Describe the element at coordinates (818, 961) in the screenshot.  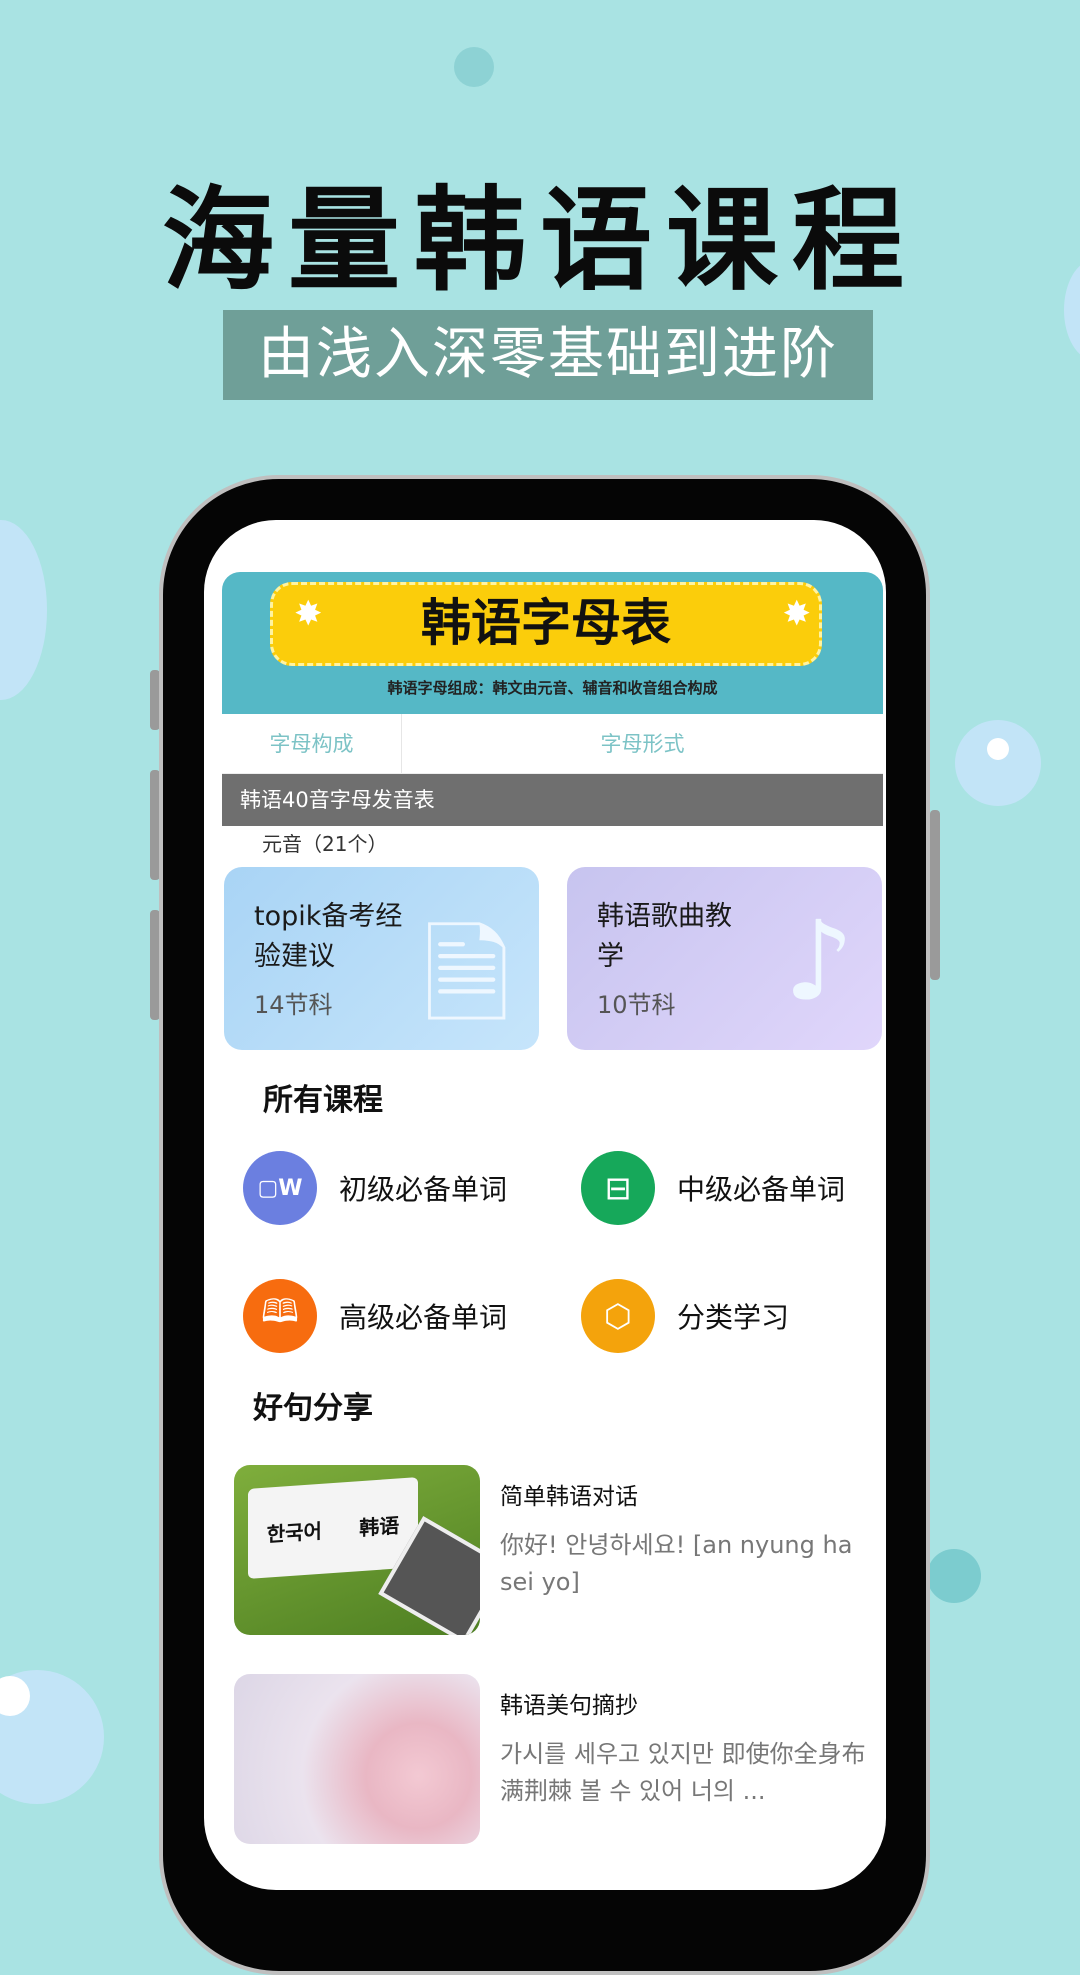
I see `music-note-icon: ♪` at that location.